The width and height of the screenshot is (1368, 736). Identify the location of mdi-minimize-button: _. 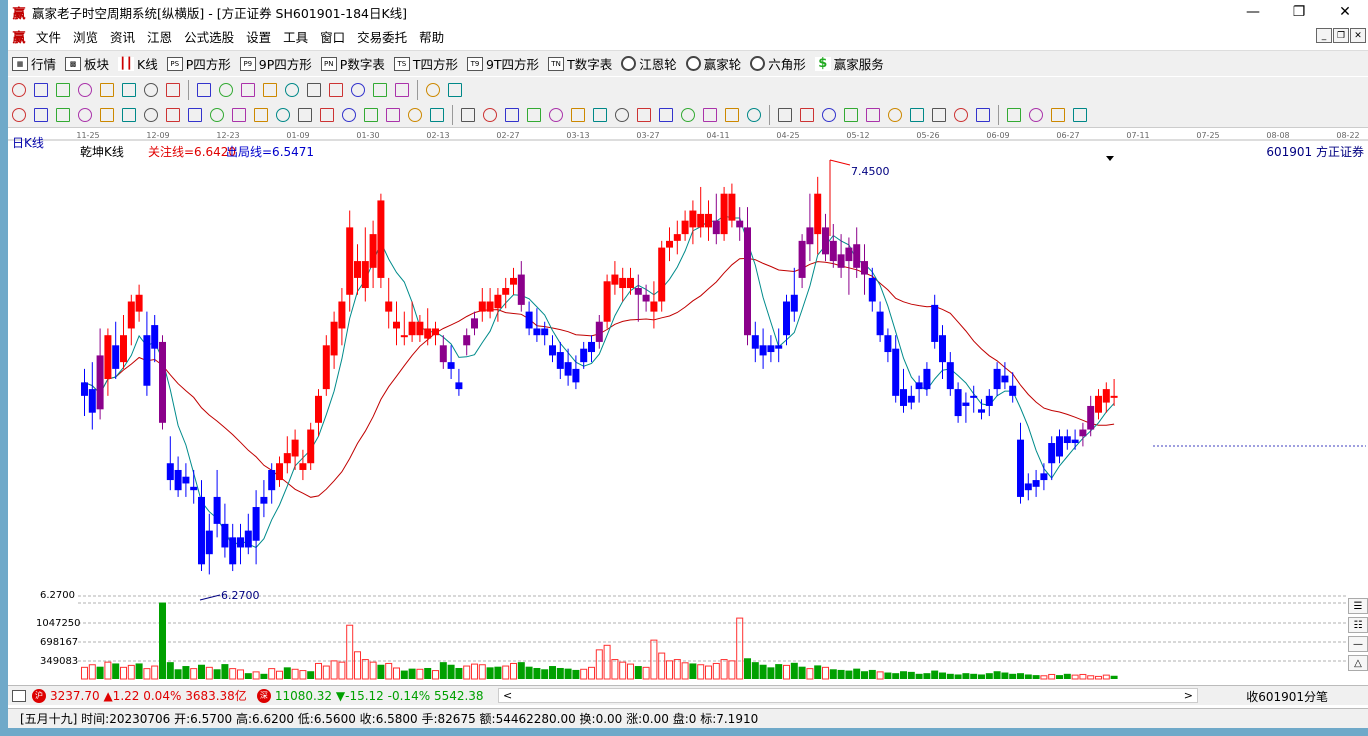
(1324, 35).